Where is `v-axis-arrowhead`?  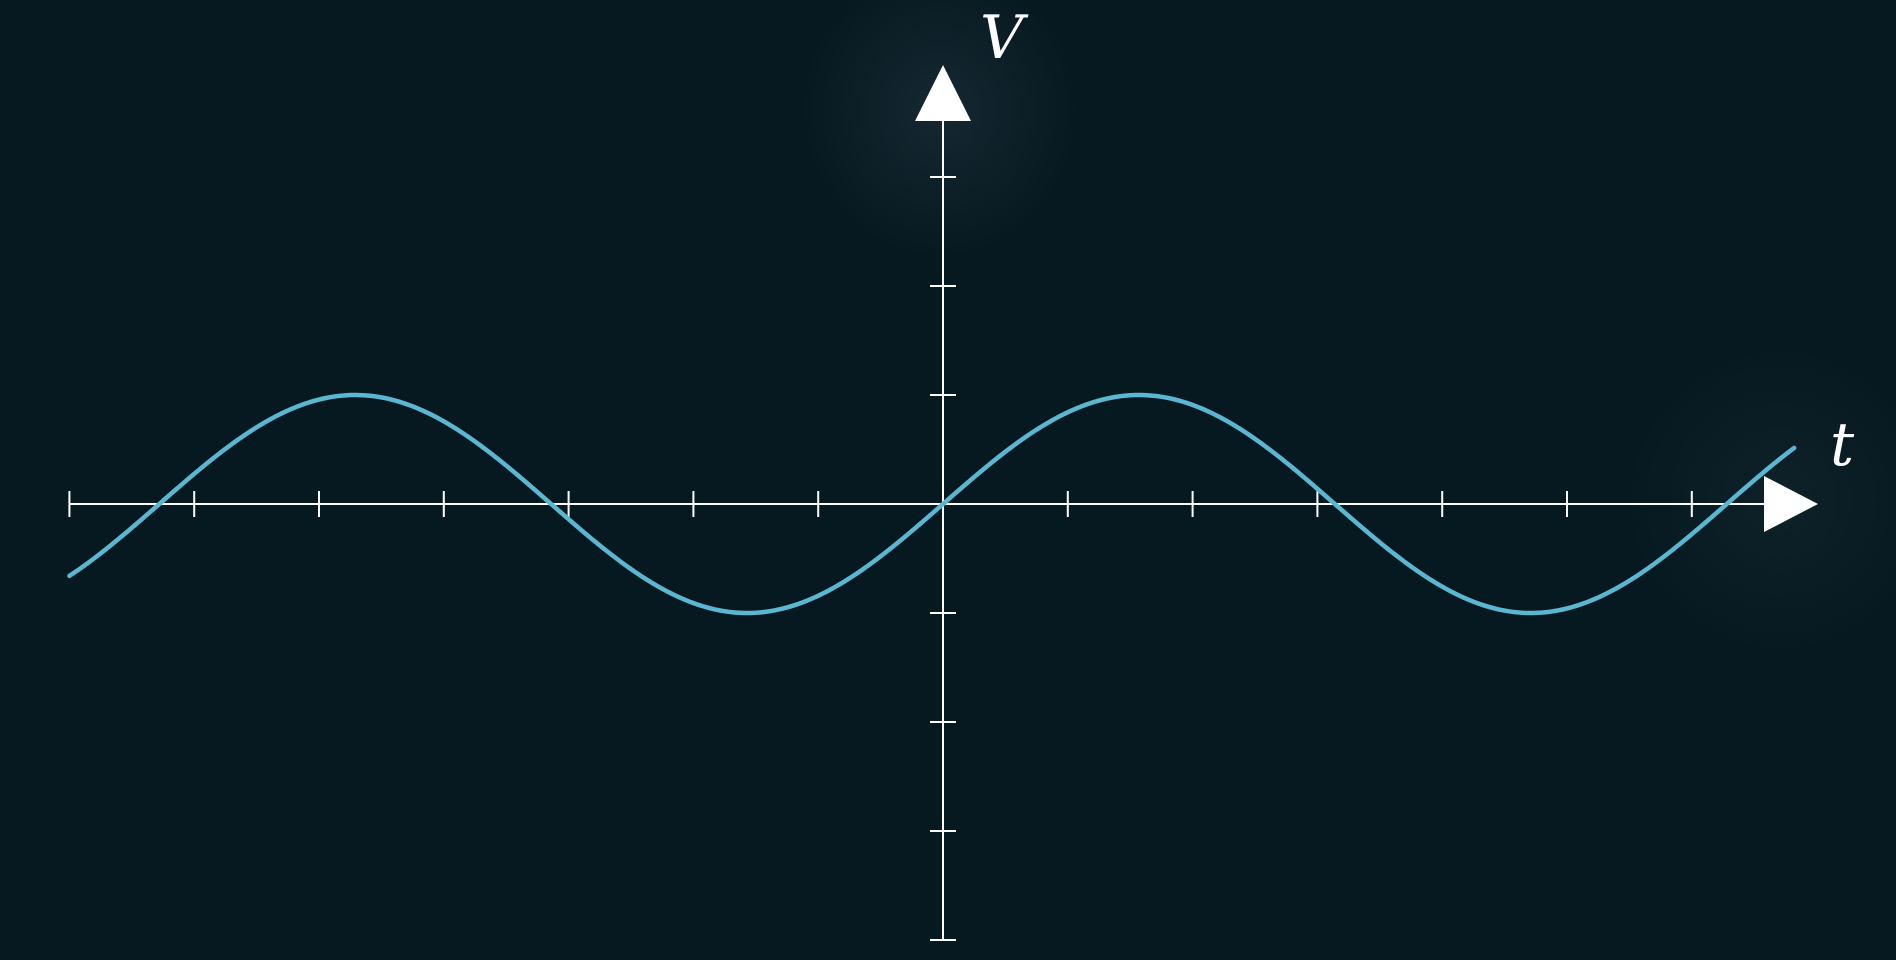
v-axis-arrowhead is located at coordinates (943, 93).